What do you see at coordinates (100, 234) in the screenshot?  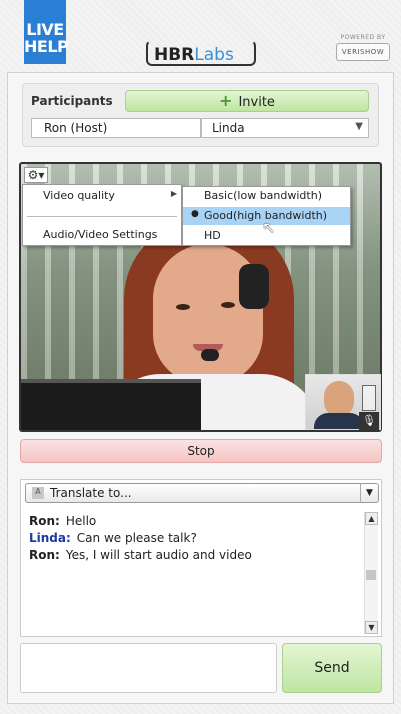 I see `menu-item-av-settings: Audio/Video Settings` at bounding box center [100, 234].